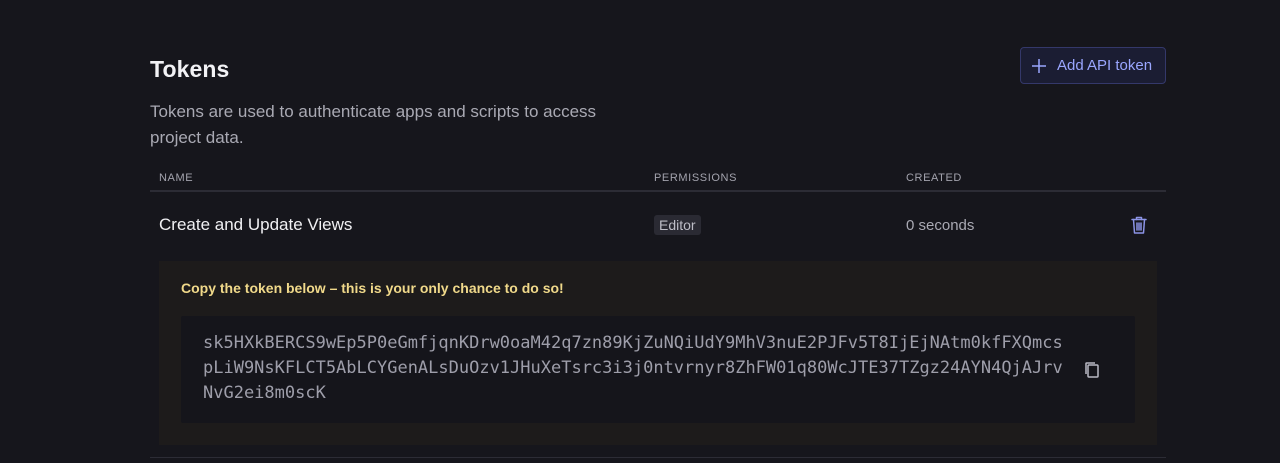  What do you see at coordinates (1092, 370) in the screenshot?
I see `copy-icon` at bounding box center [1092, 370].